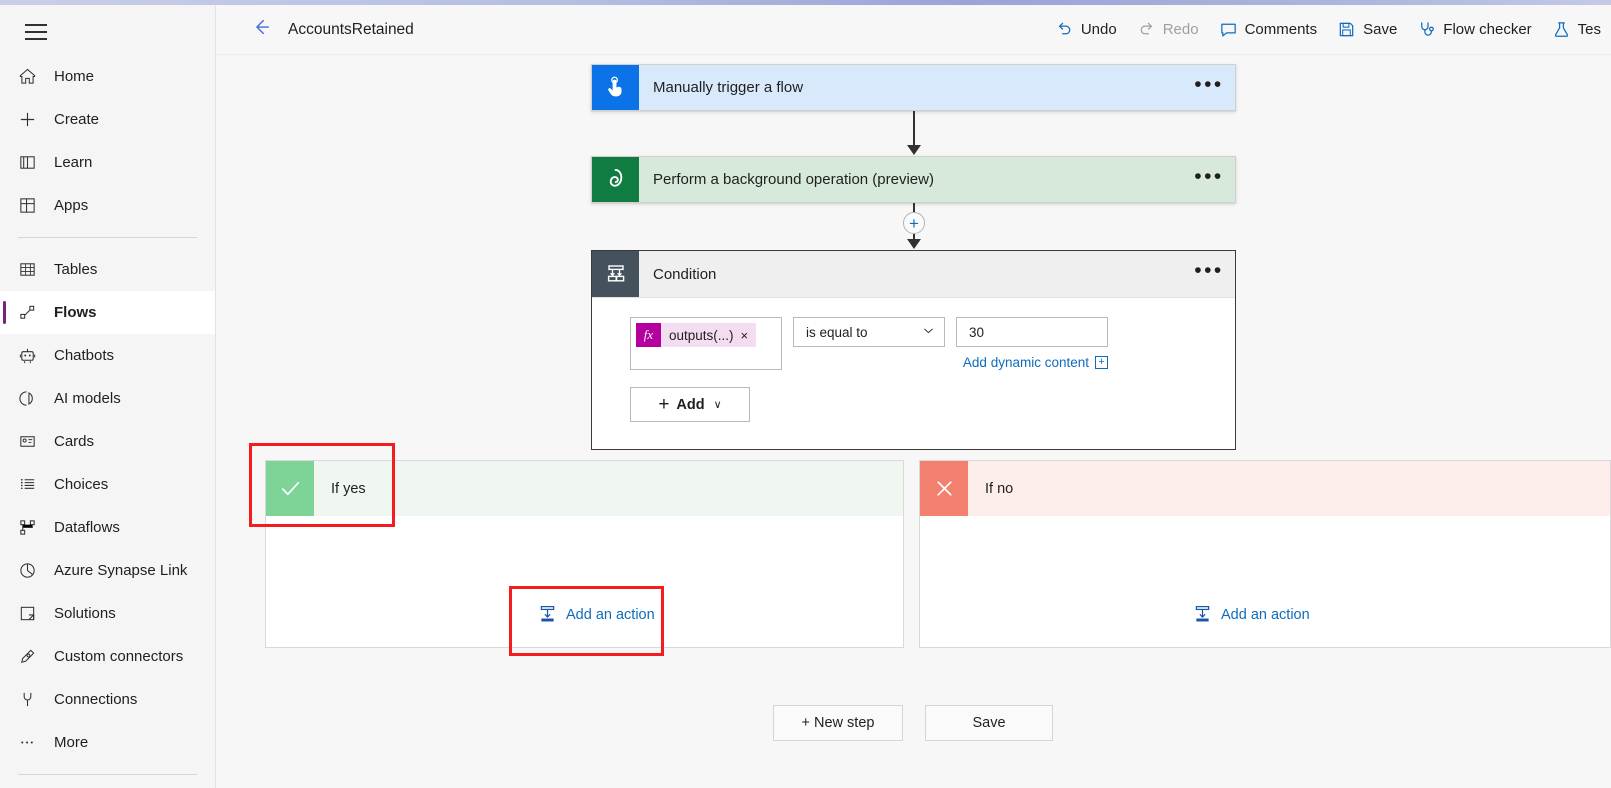 Image resolution: width=1611 pixels, height=788 pixels. Describe the element at coordinates (914, 223) in the screenshot. I see `insert-step-button: +` at that location.